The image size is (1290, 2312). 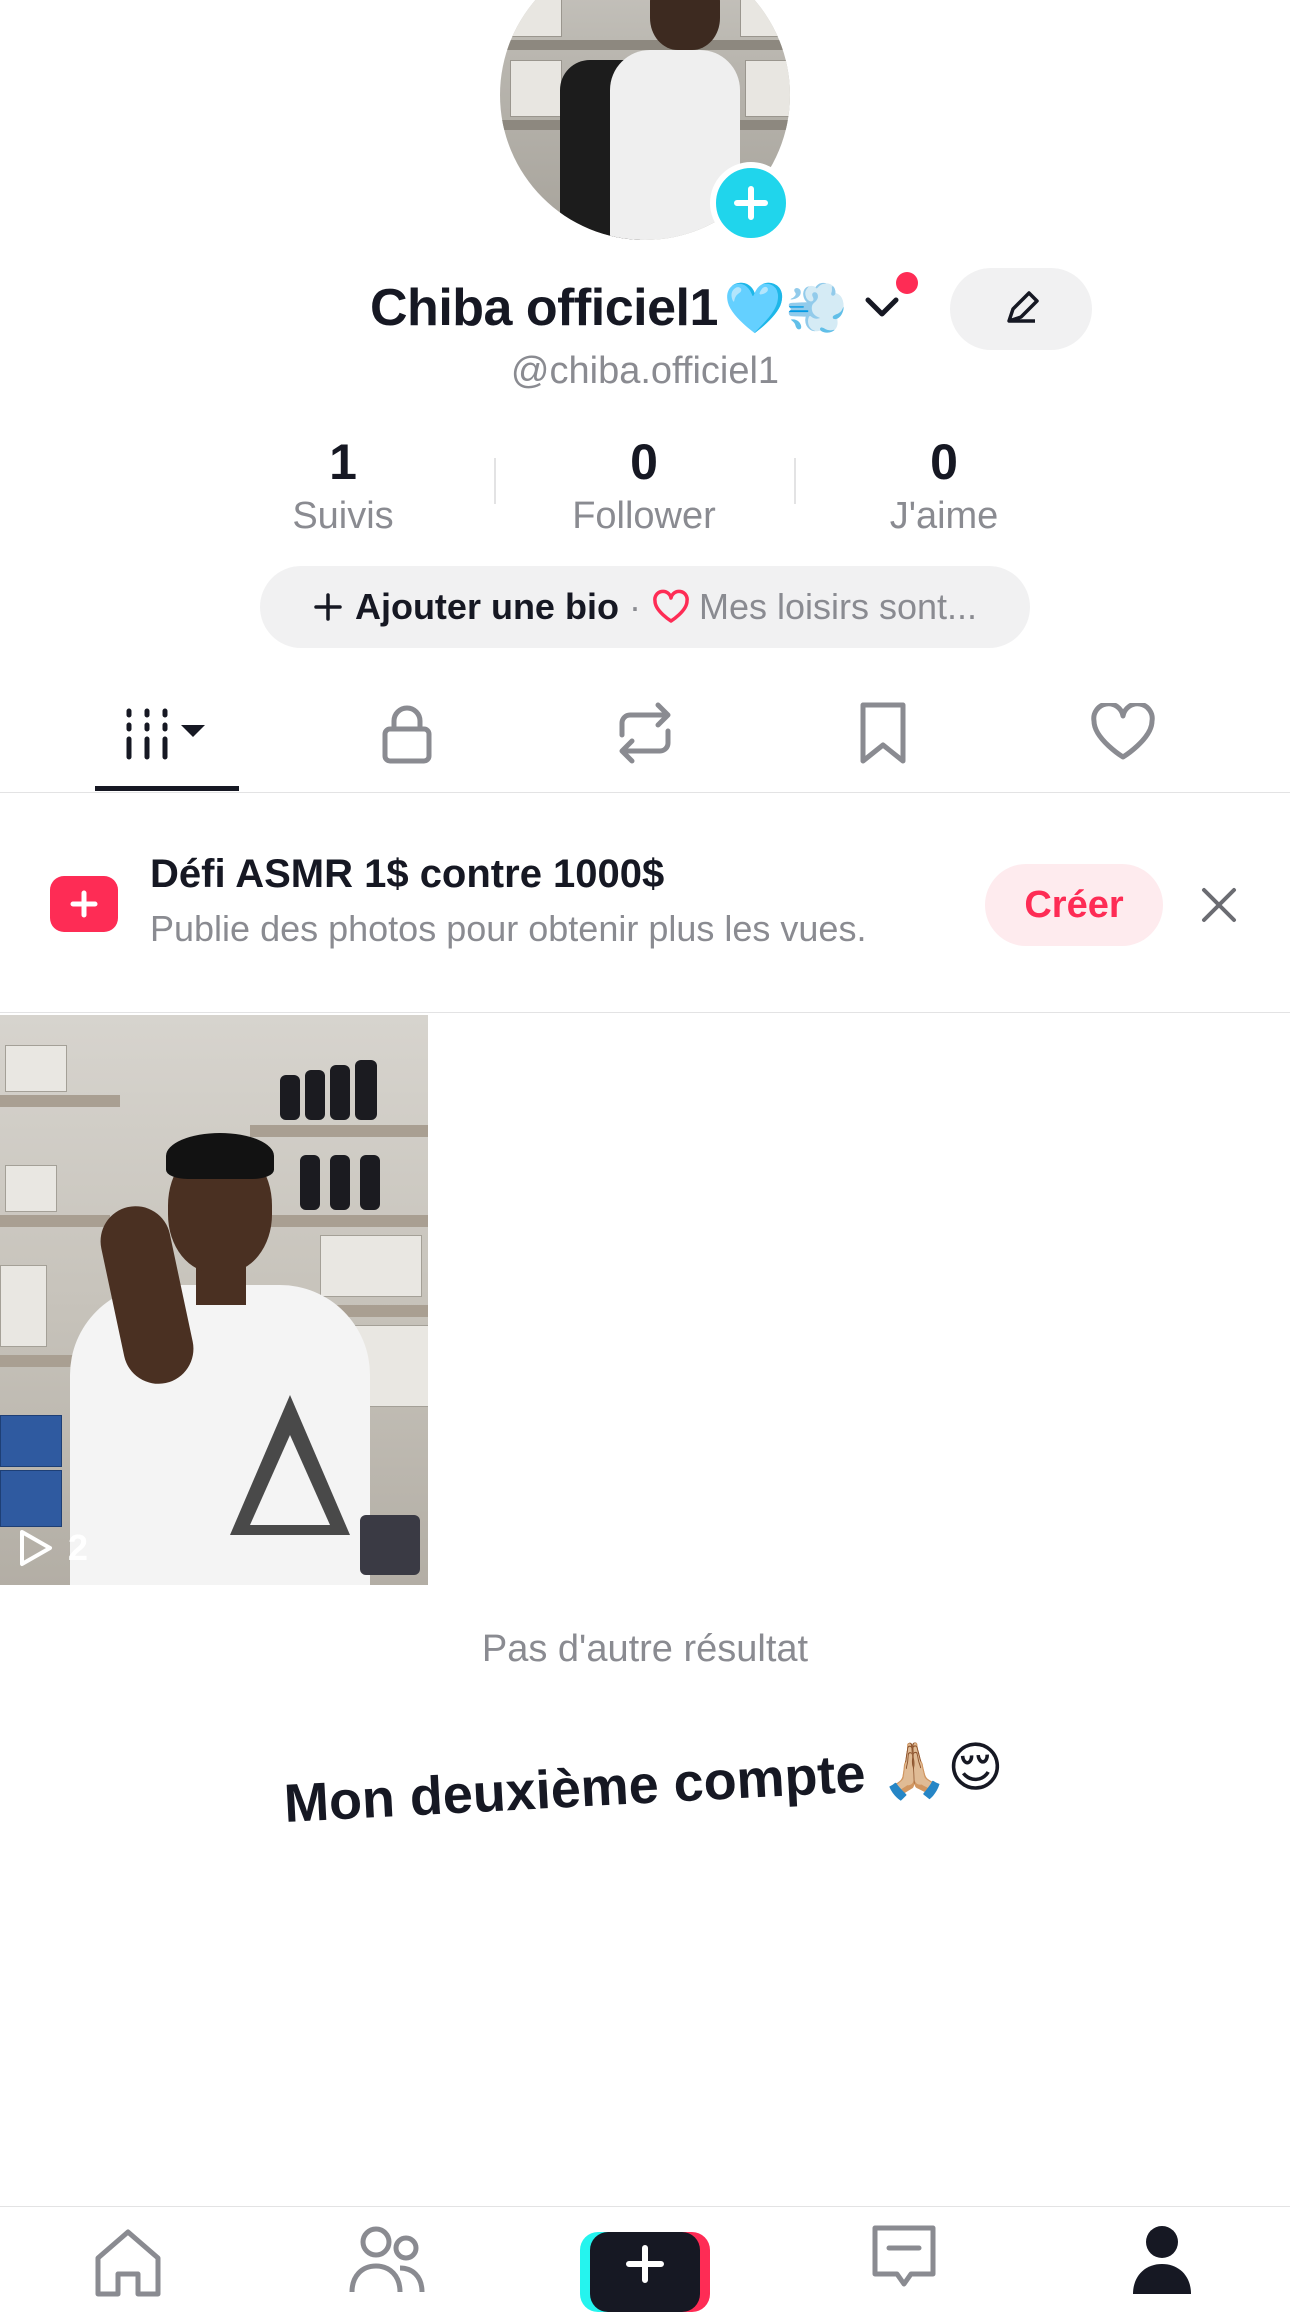 What do you see at coordinates (343, 516) in the screenshot?
I see `stat-label: Suivis` at bounding box center [343, 516].